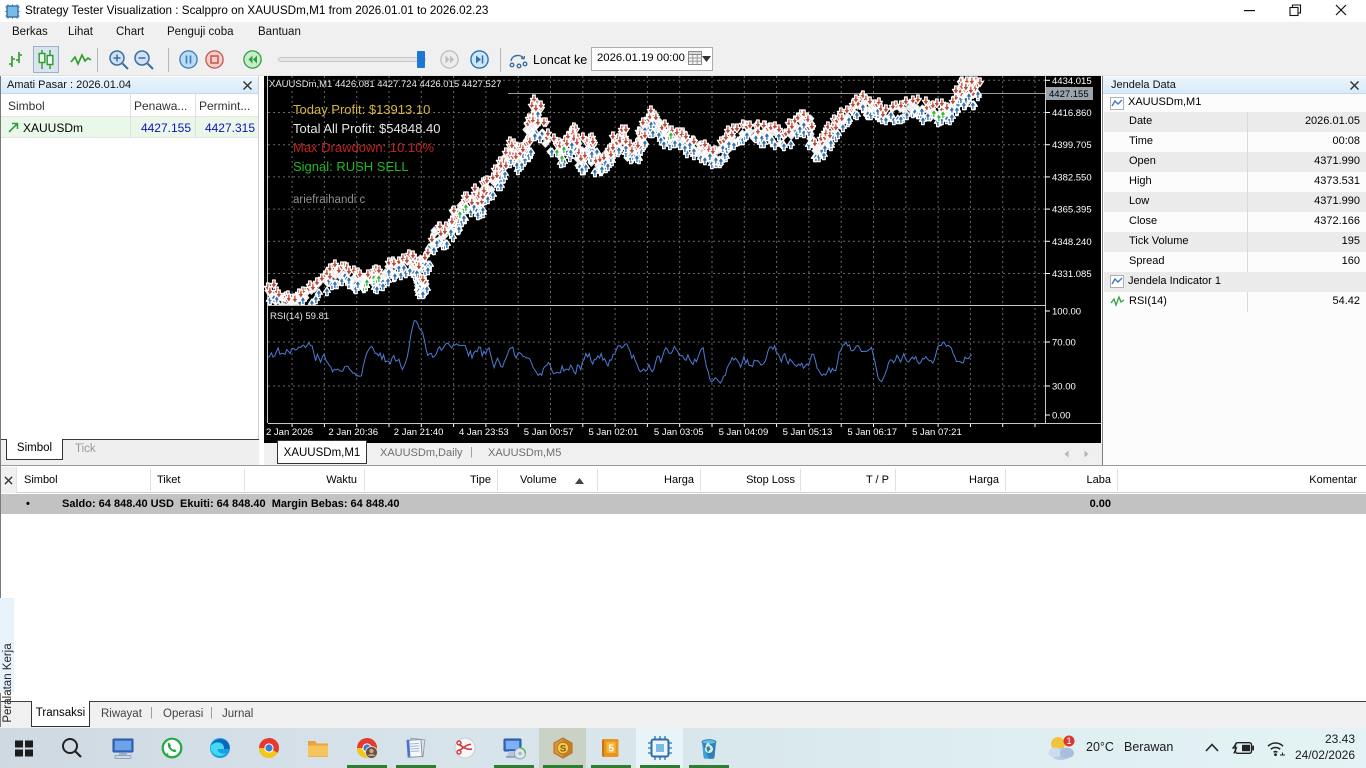  Describe the element at coordinates (614, 432) in the screenshot. I see `svg-text: 5 Jan 02:01` at that location.